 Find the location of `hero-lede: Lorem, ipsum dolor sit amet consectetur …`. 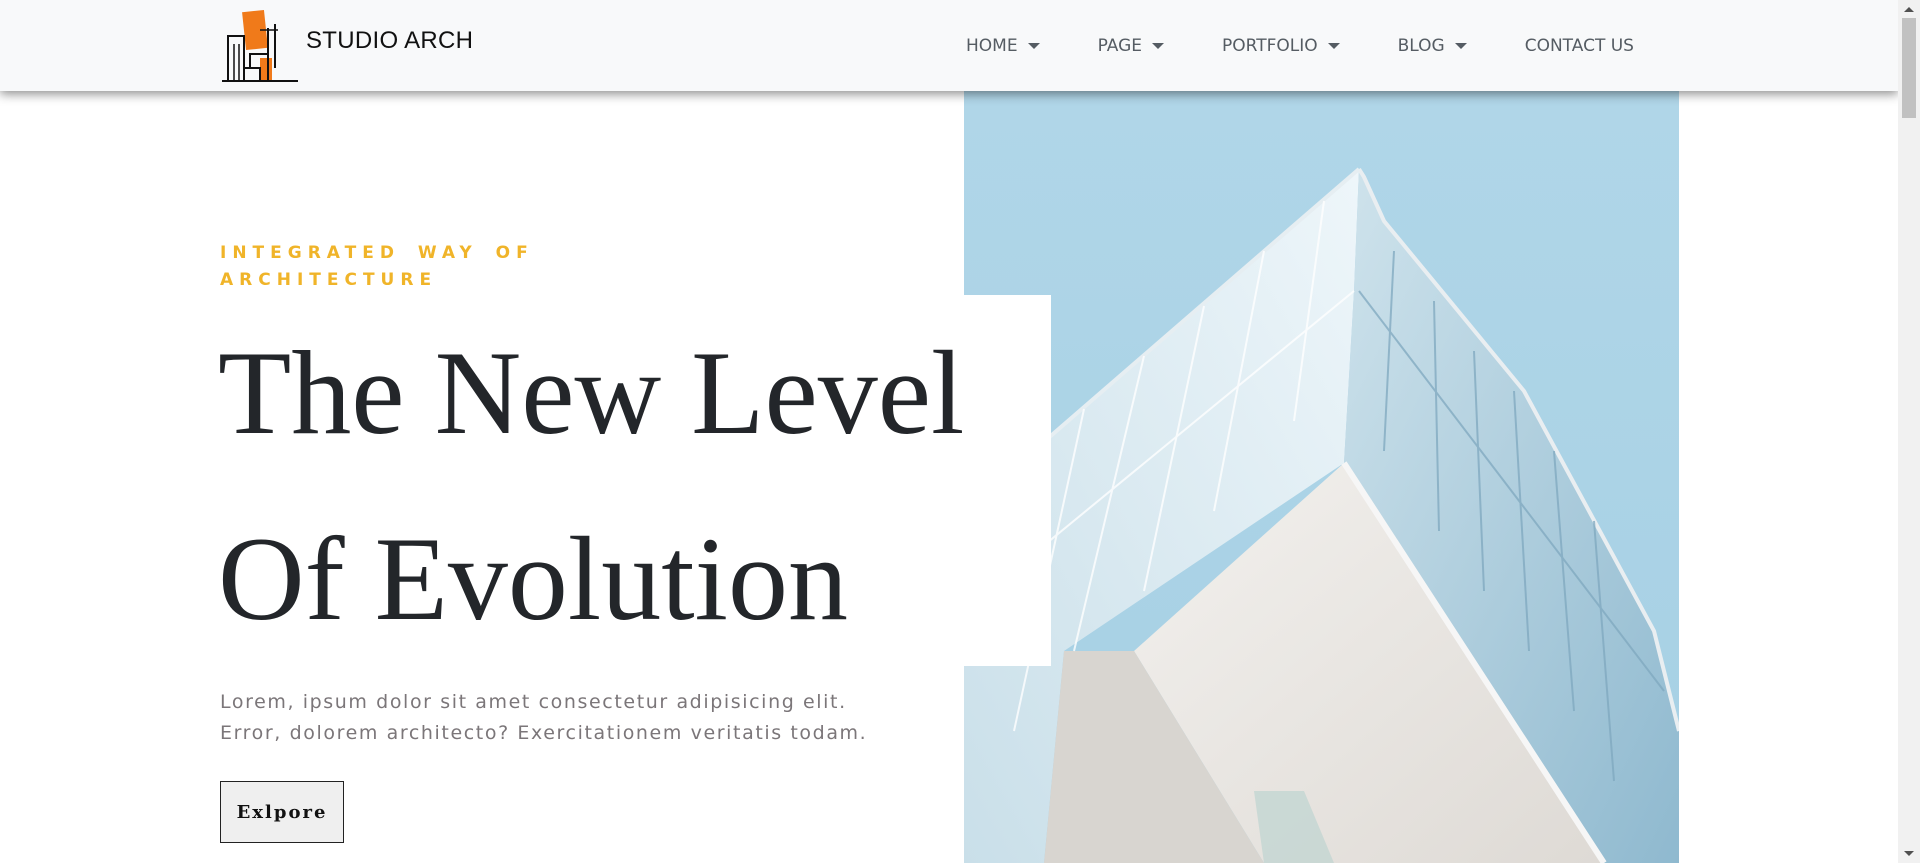

hero-lede: Lorem, ipsum dolor sit amet consectetur … is located at coordinates (544, 717).